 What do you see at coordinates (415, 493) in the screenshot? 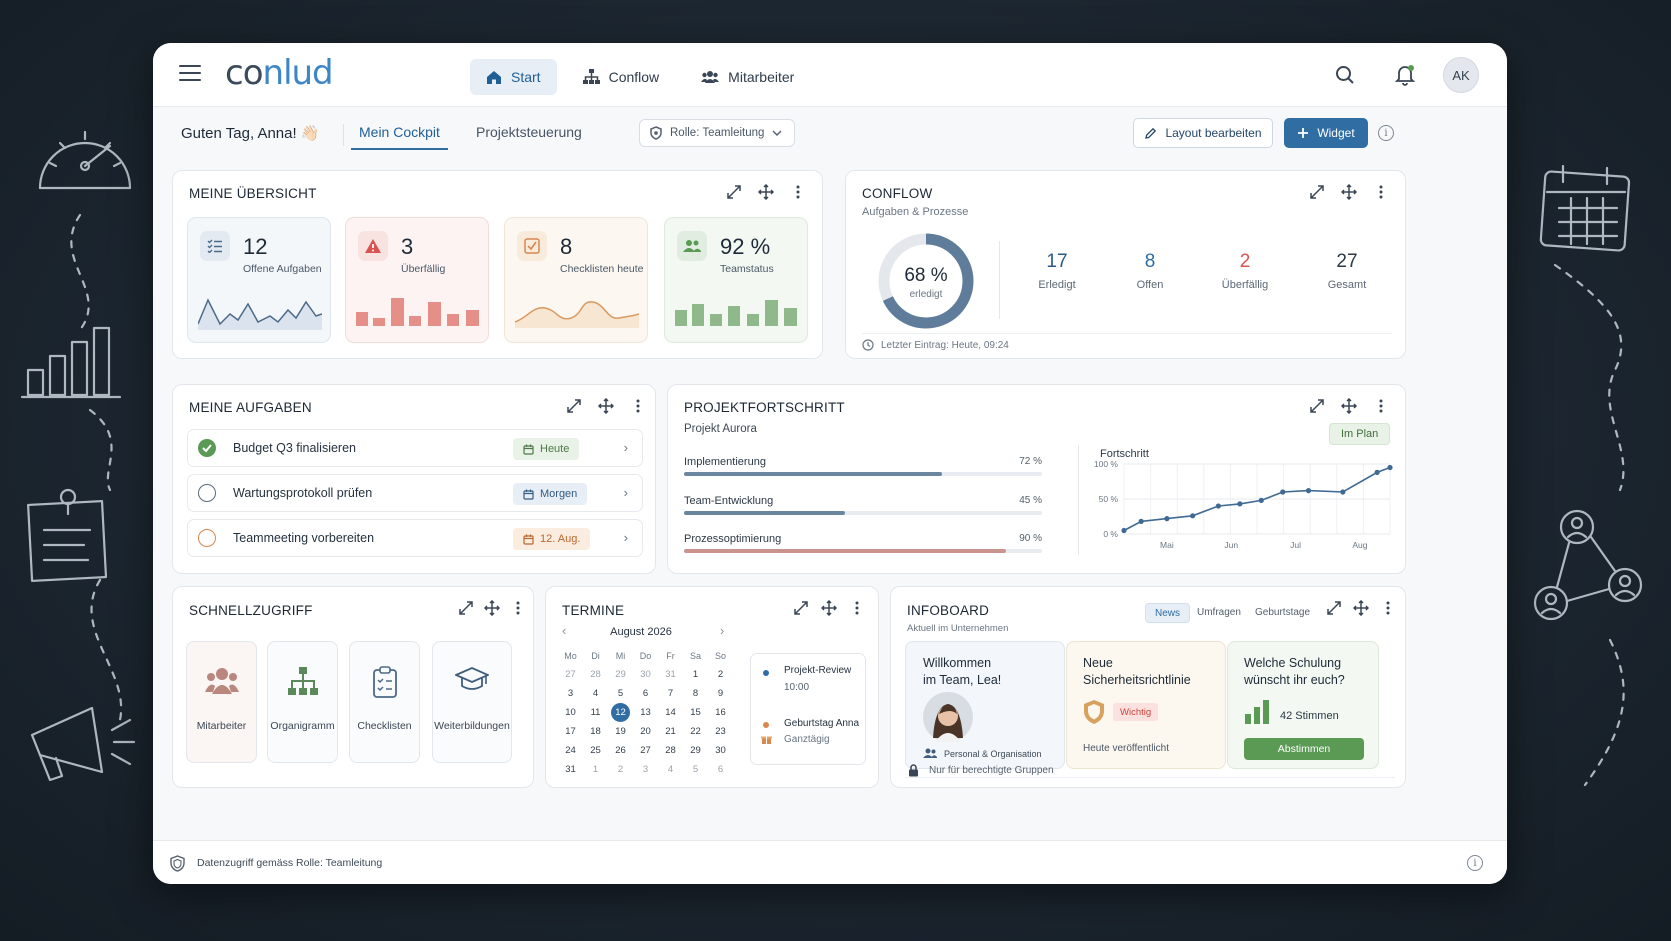
I see `task-row: Wartungsprotokoll prüfen Morgen ›` at bounding box center [415, 493].